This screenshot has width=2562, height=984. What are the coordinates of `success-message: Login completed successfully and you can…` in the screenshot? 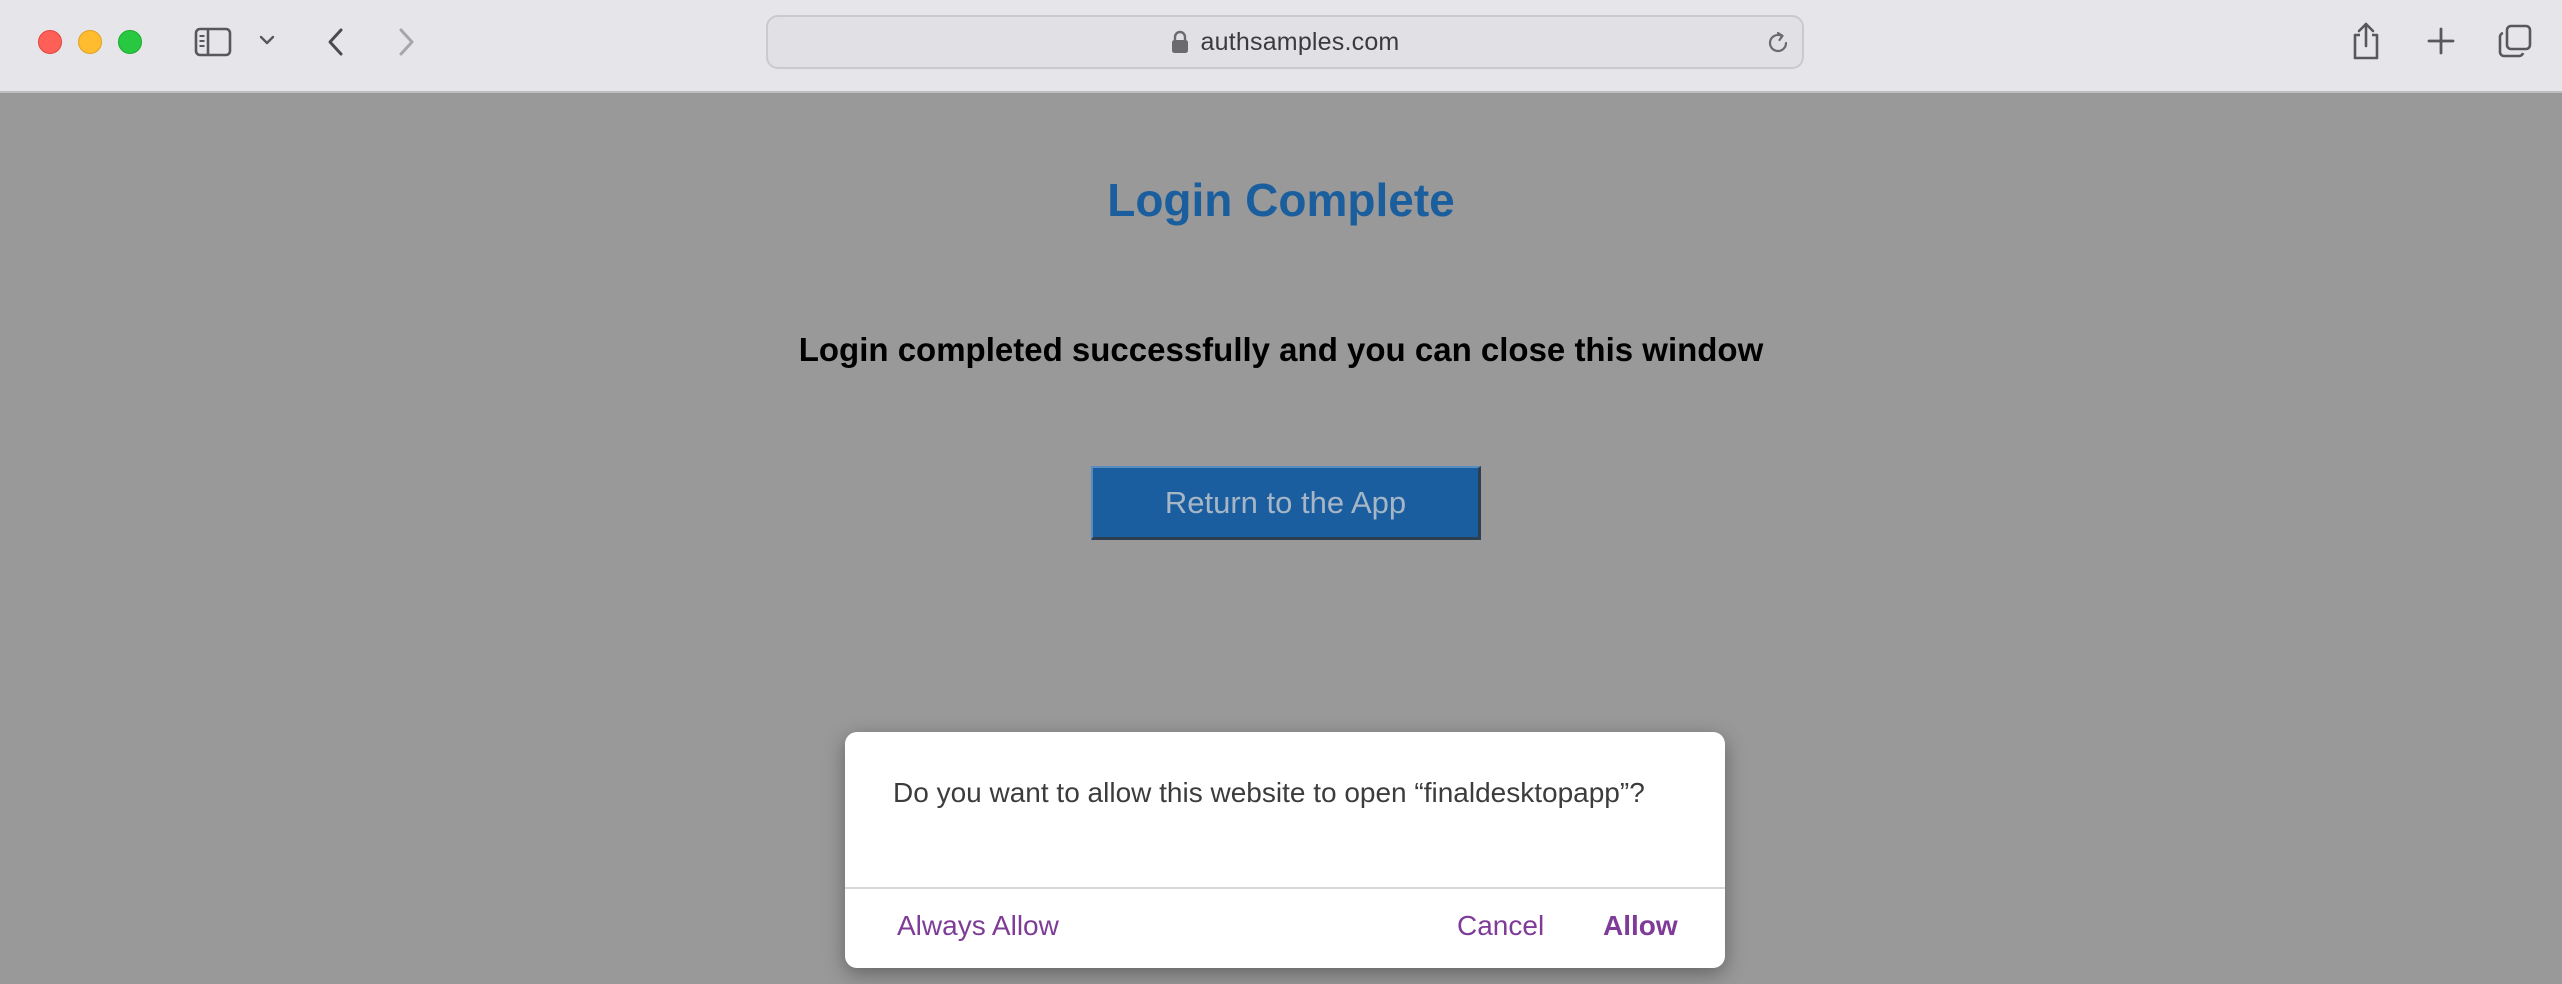 It's located at (1281, 349).